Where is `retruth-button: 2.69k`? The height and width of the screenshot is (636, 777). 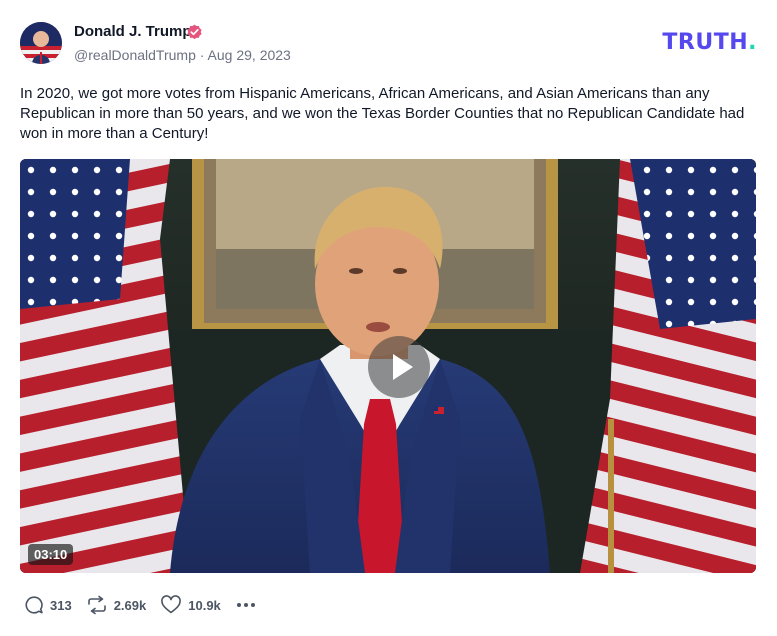
retruth-button: 2.69k is located at coordinates (116, 605).